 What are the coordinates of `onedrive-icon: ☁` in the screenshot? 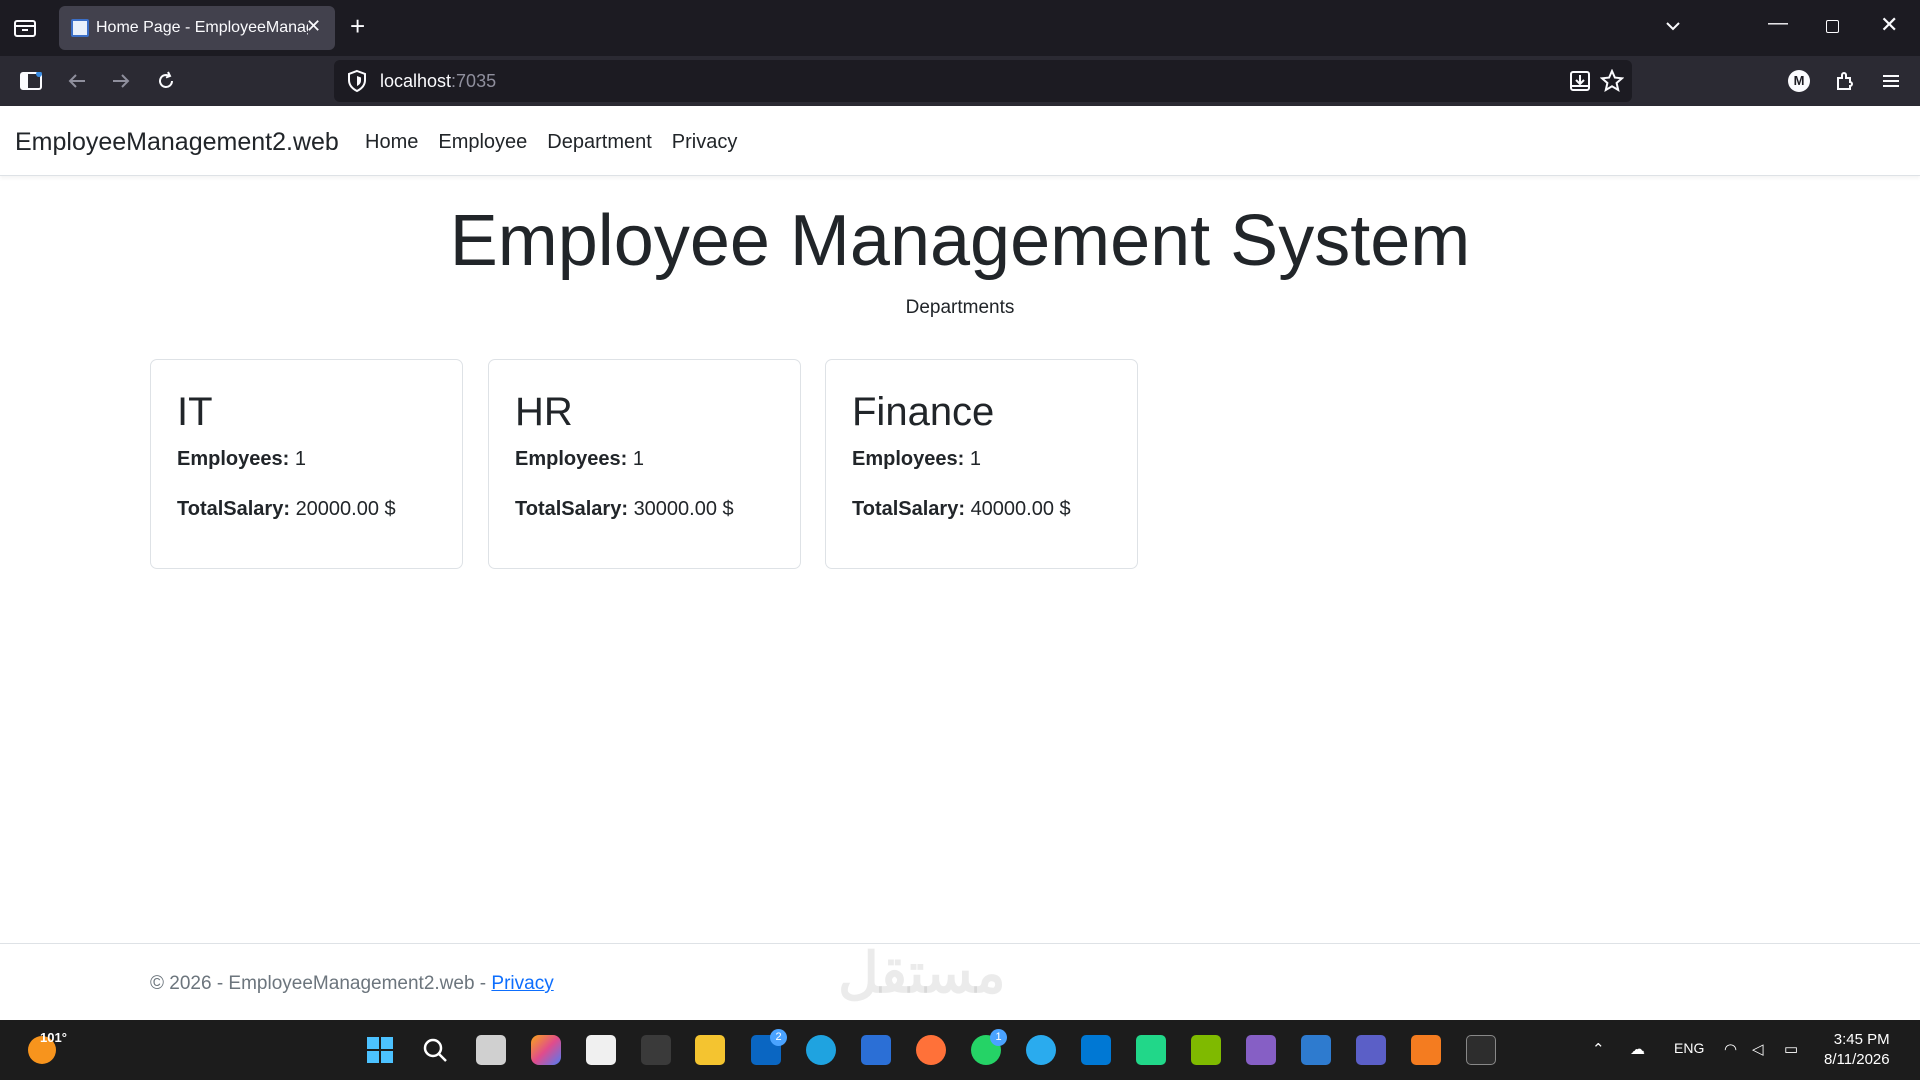 It's located at (1637, 1049).